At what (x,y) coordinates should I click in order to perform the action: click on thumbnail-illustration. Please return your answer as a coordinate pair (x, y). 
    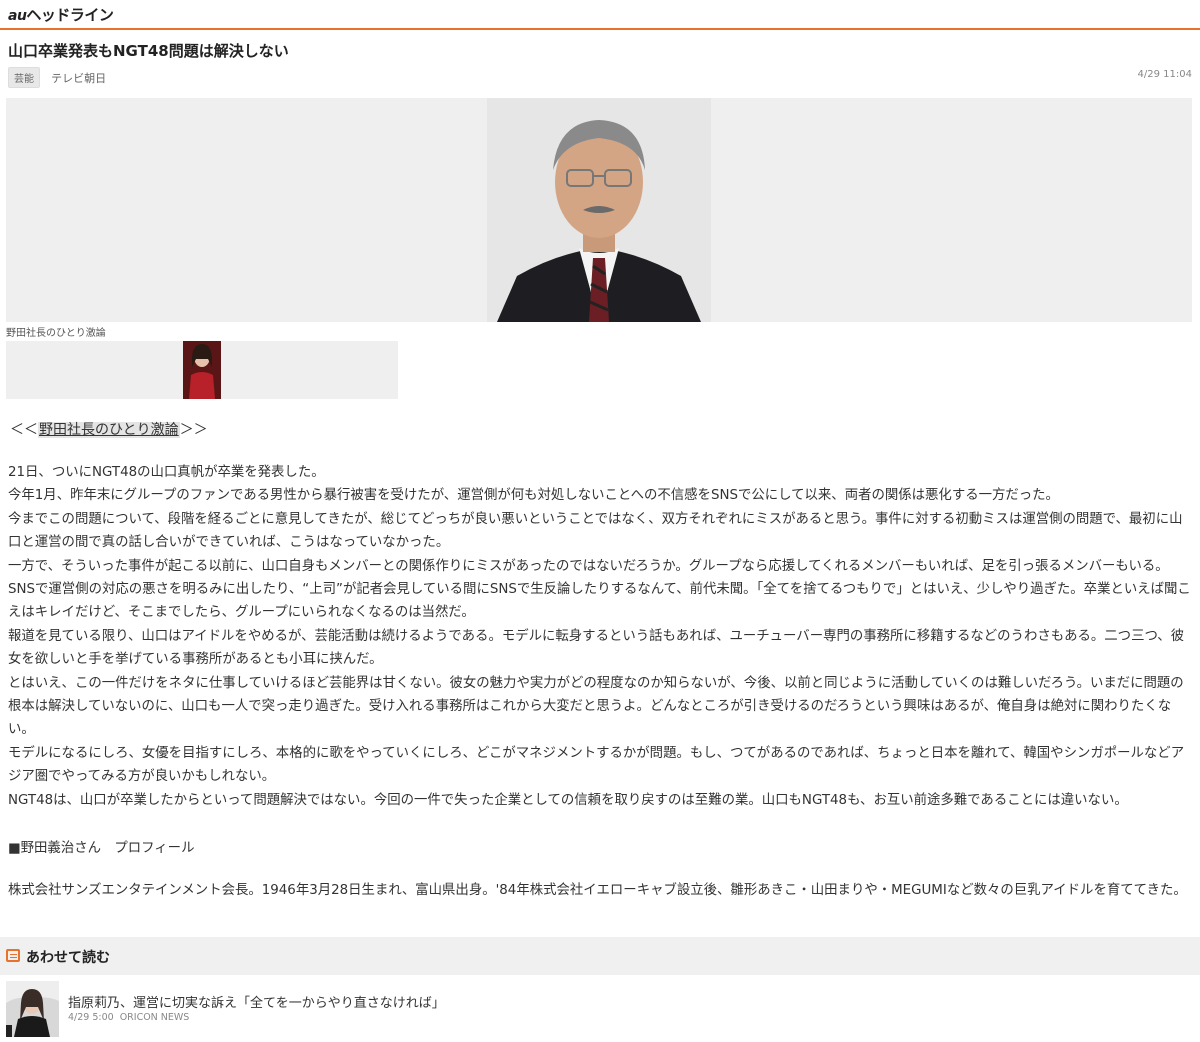
    Looking at the image, I should click on (202, 370).